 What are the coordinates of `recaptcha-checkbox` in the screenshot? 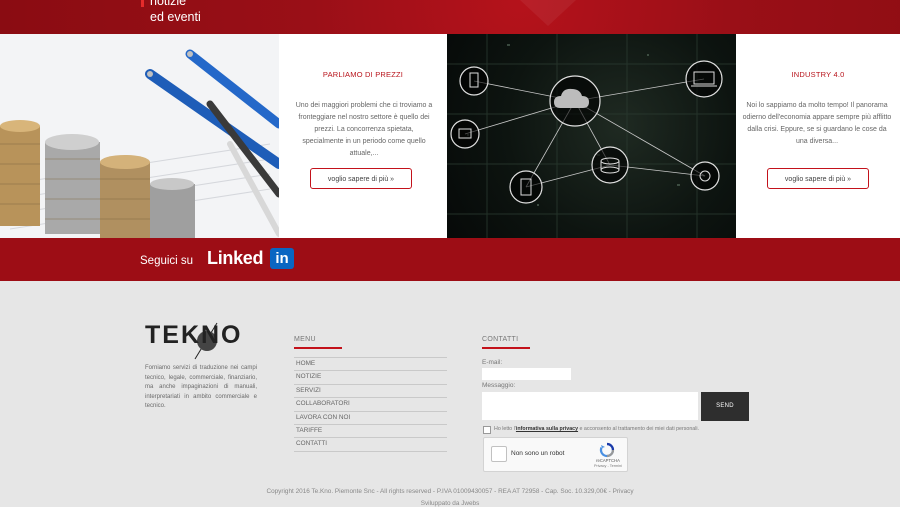 It's located at (499, 454).